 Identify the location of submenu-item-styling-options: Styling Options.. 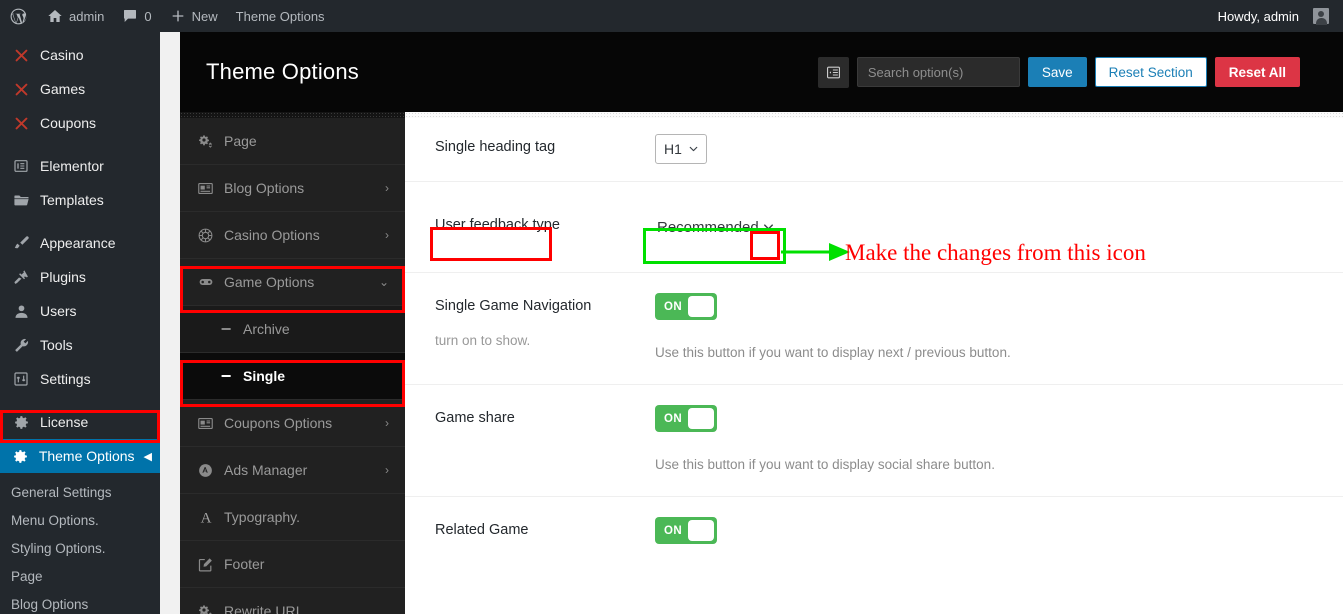
(80, 549).